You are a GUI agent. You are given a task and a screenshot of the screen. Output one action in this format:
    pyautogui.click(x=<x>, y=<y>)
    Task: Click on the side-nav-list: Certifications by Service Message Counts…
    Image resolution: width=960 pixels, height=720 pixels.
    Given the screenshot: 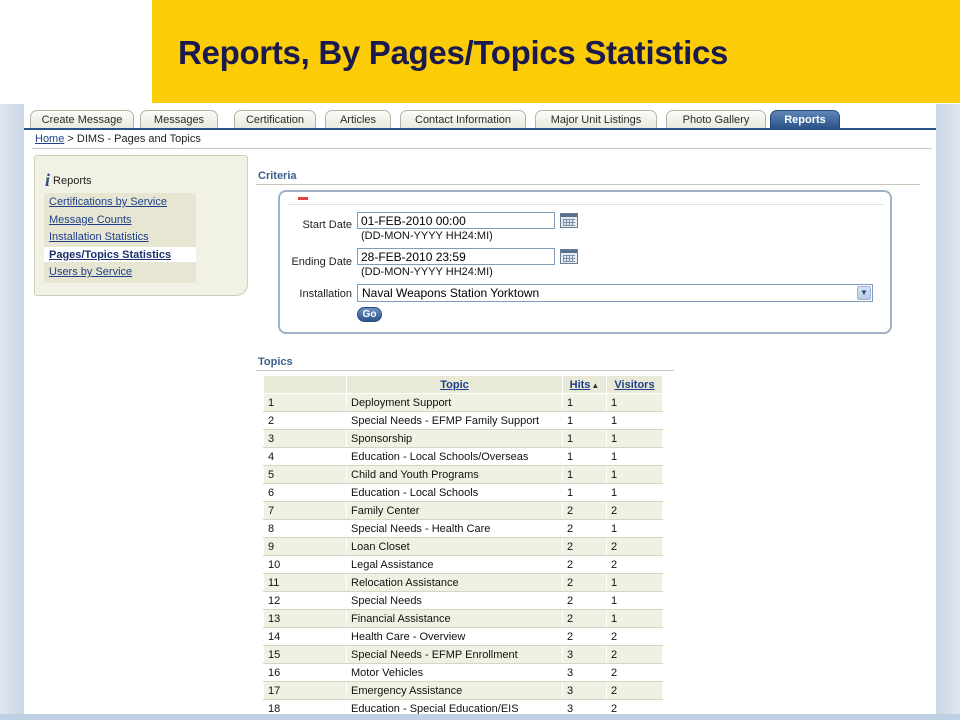 What is the action you would take?
    pyautogui.click(x=120, y=238)
    